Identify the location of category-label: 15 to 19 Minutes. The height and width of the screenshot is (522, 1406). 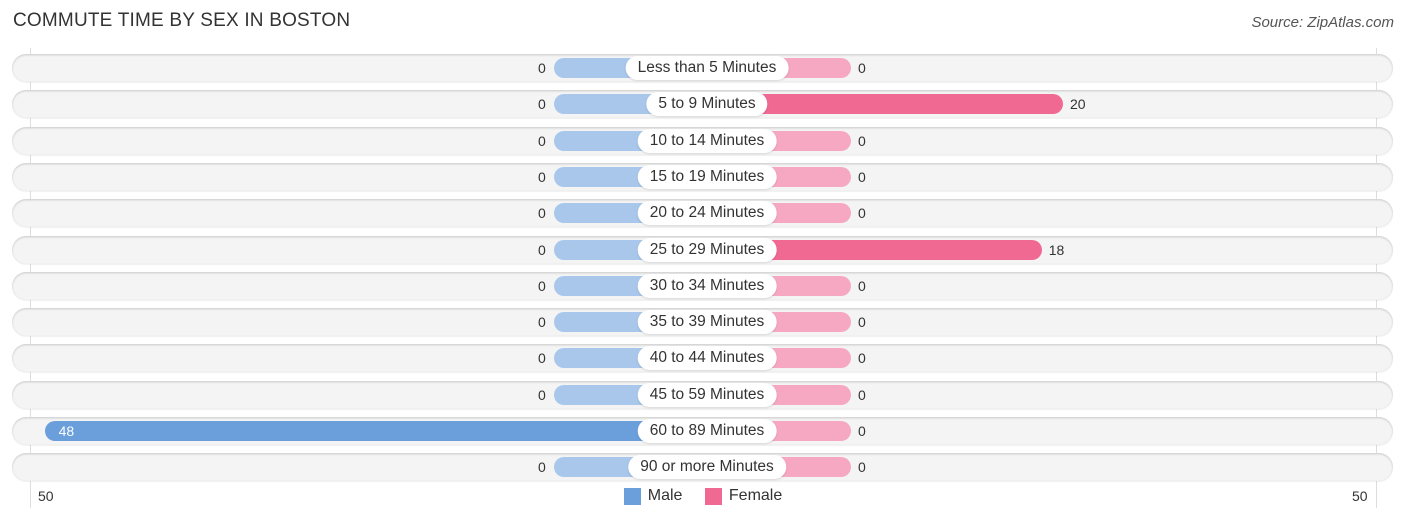
(707, 176).